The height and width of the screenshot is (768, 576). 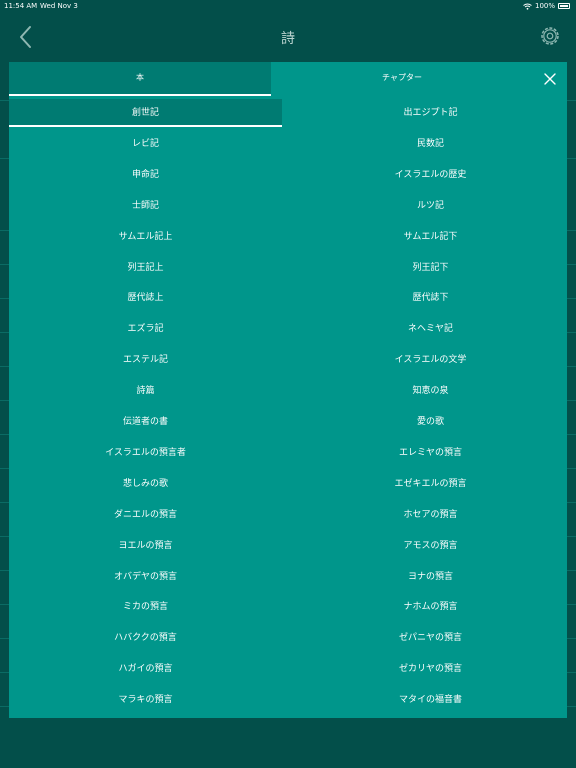 I want to click on book-item: 列王記下, so click(x=430, y=268).